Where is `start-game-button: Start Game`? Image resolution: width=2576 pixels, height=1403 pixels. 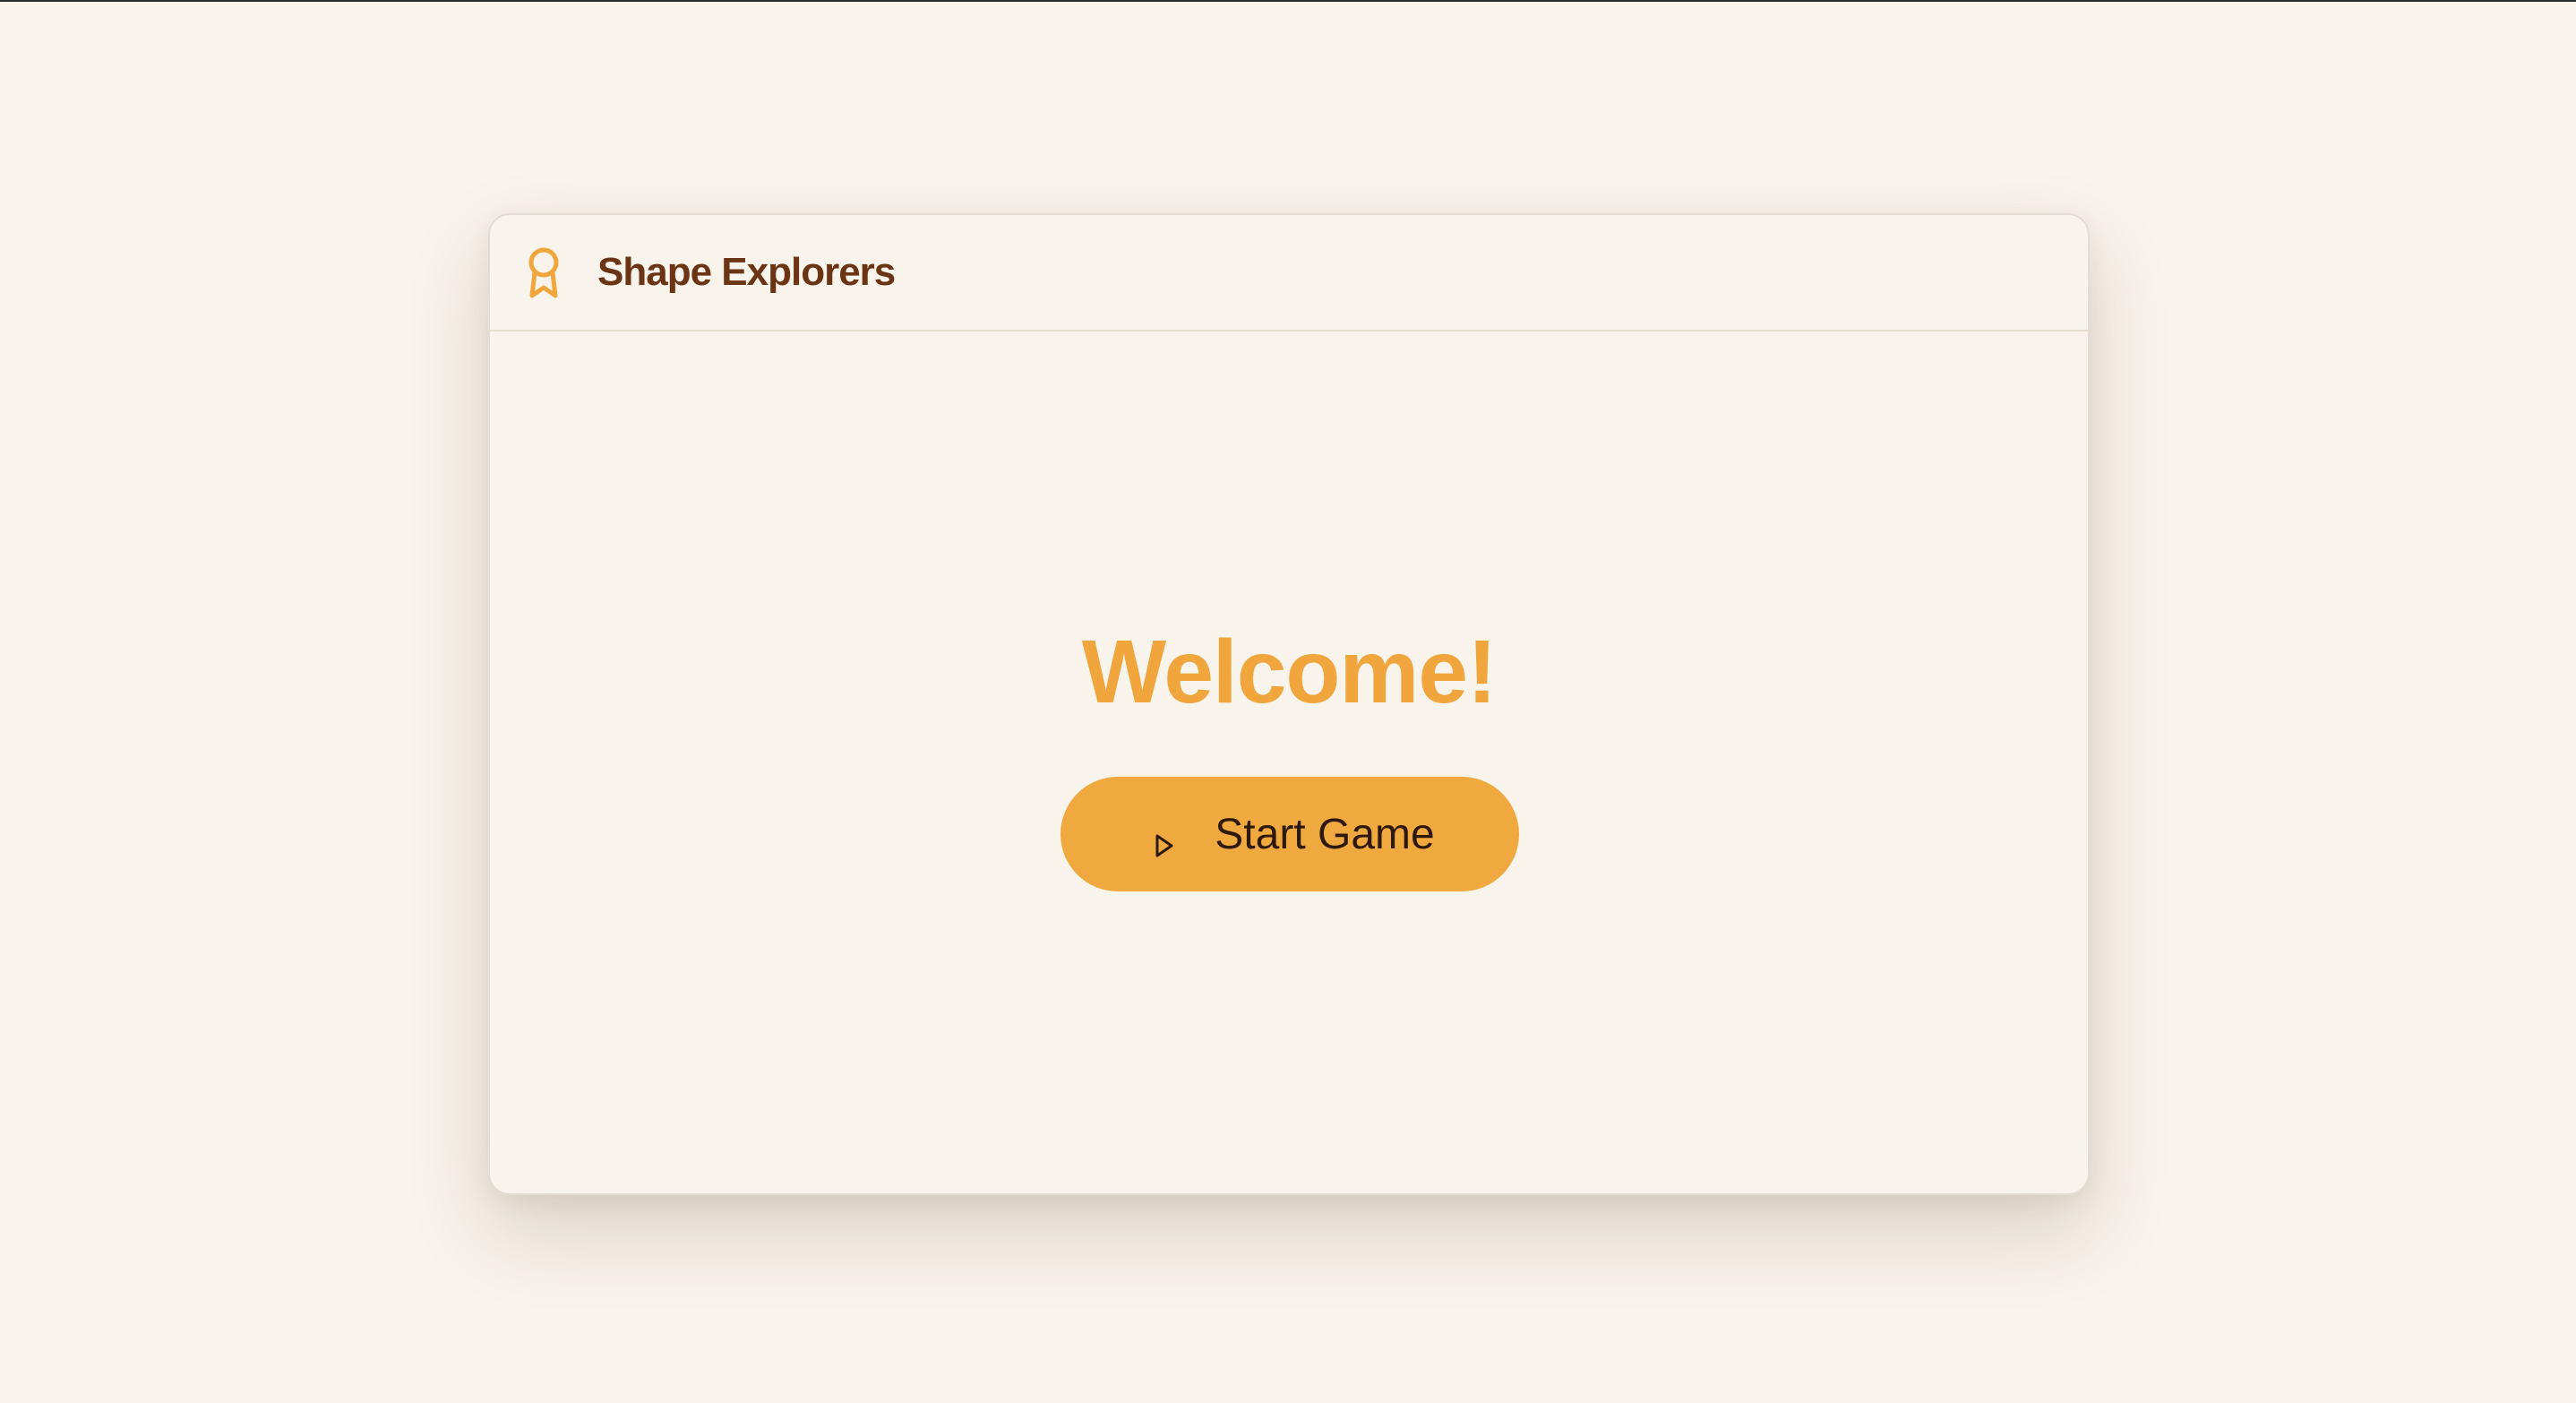
start-game-button: Start Game is located at coordinates (1289, 834).